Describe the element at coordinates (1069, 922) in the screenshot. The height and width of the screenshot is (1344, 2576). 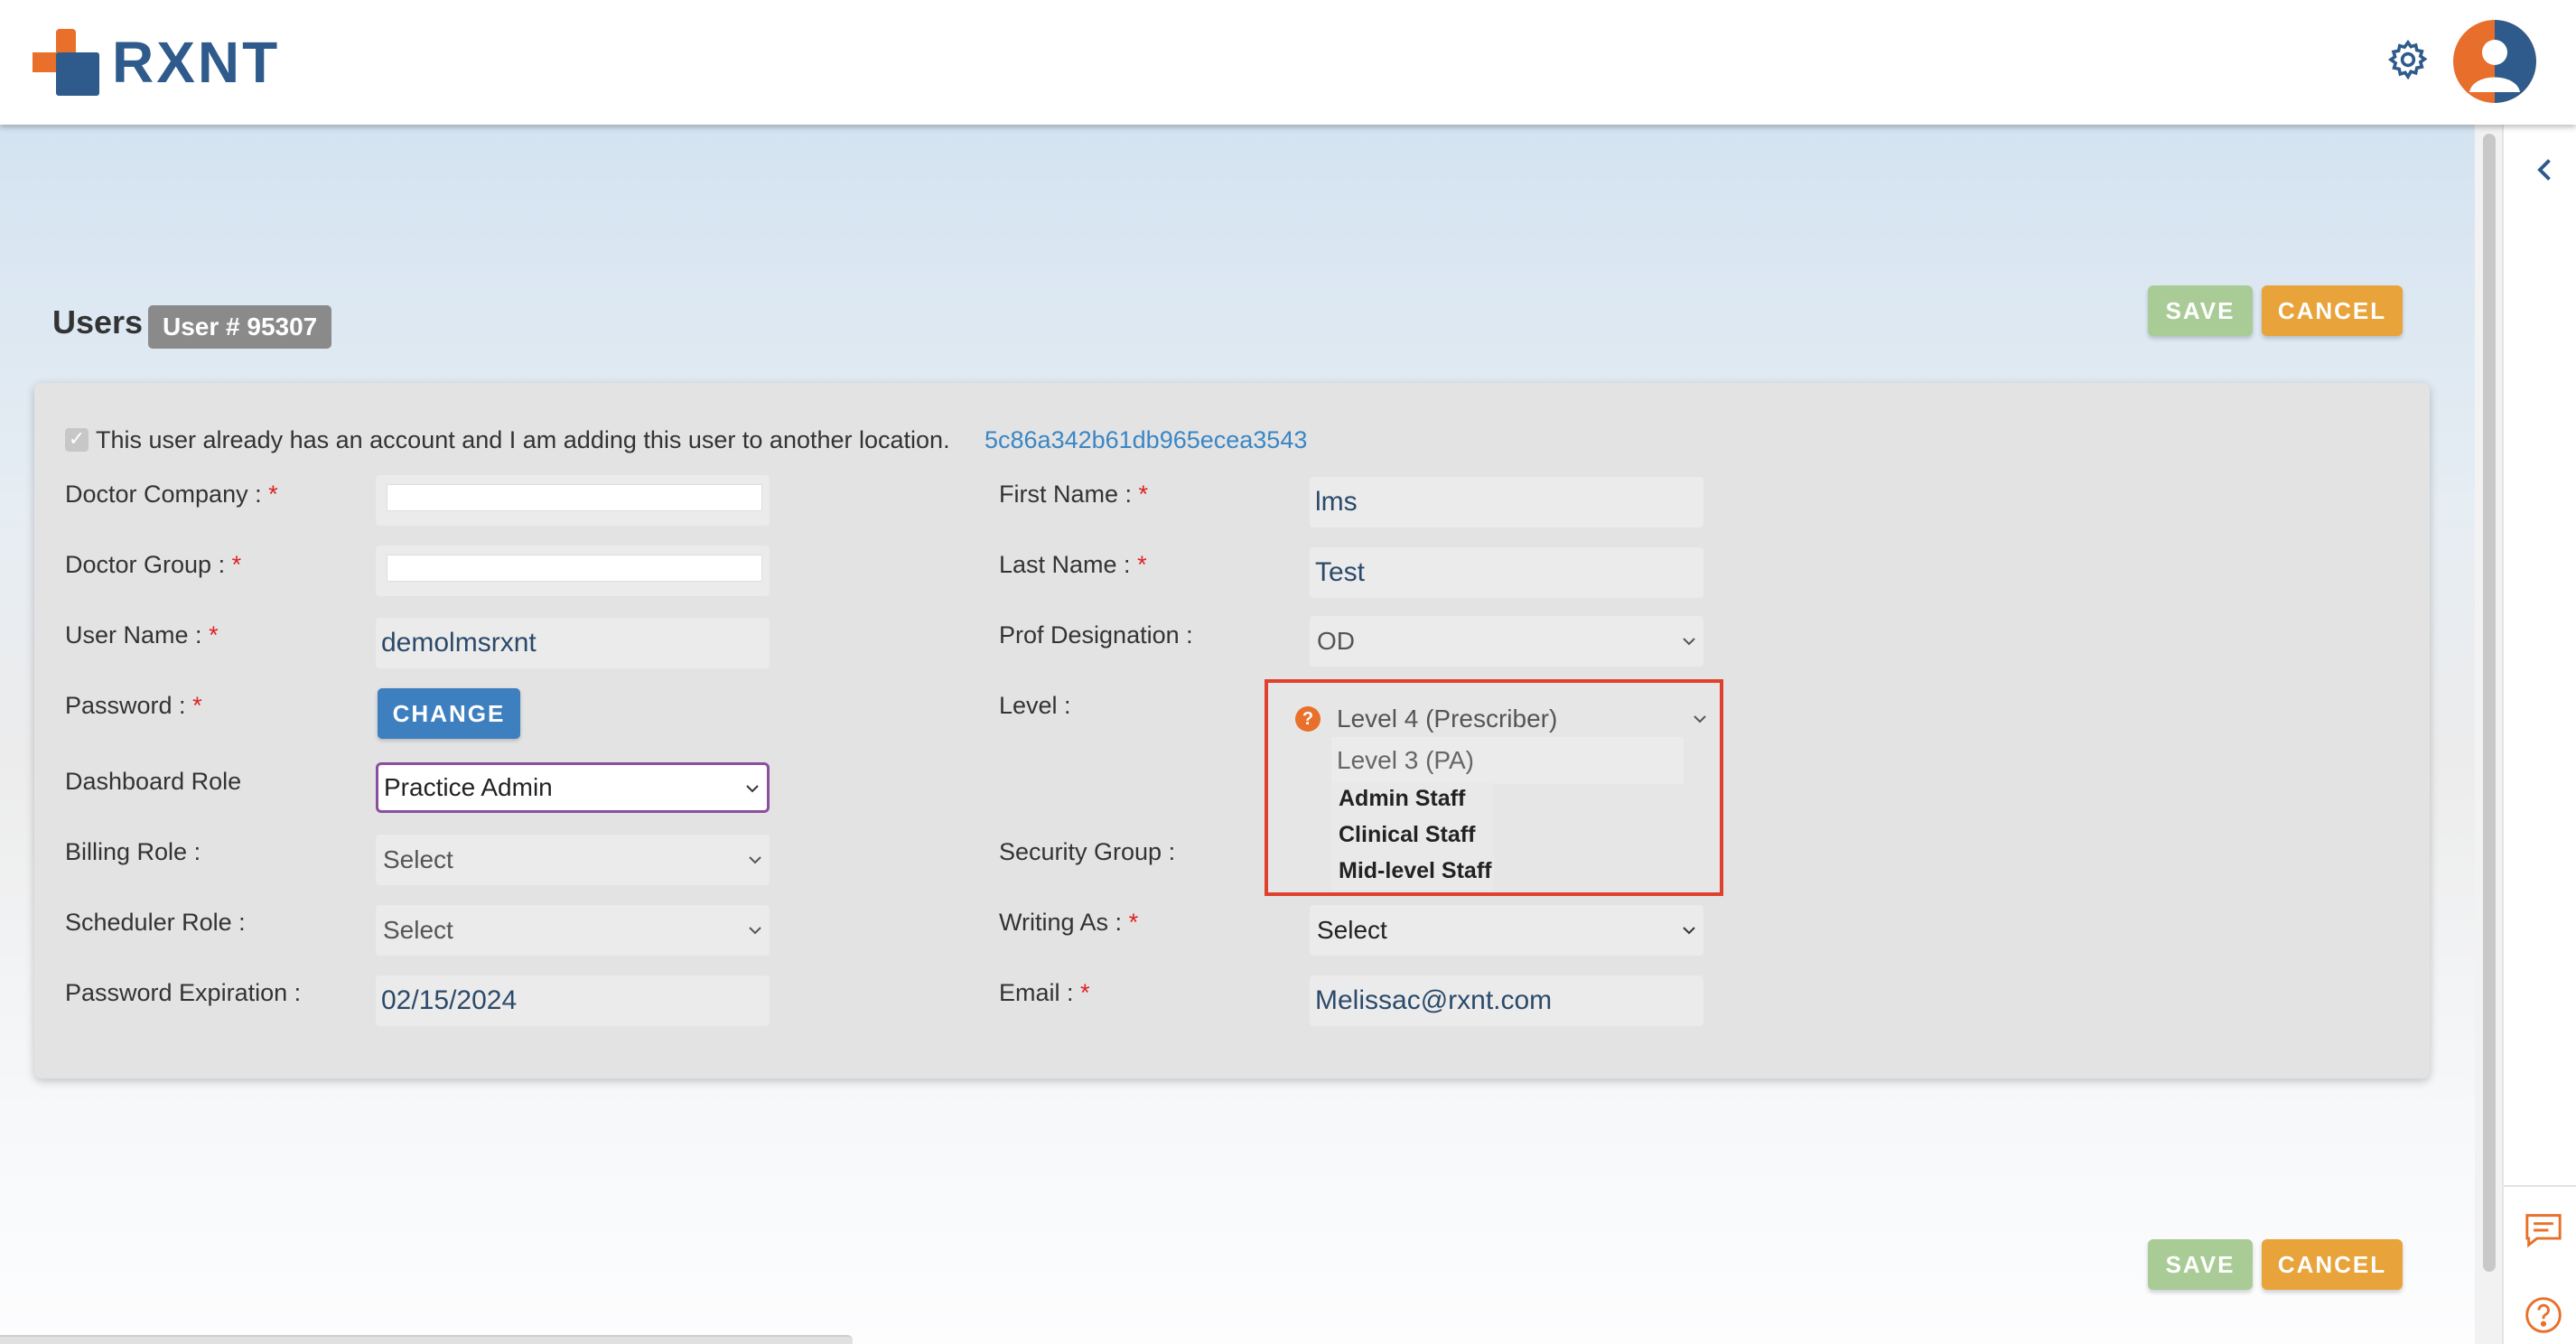
I see `writing-as-label: Writing As : *` at that location.